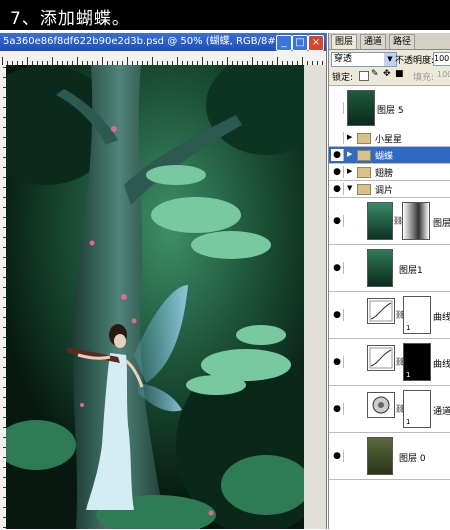 The width and height of the screenshot is (450, 530). What do you see at coordinates (416, 221) in the screenshot?
I see `layer-mask-thumbnail` at bounding box center [416, 221].